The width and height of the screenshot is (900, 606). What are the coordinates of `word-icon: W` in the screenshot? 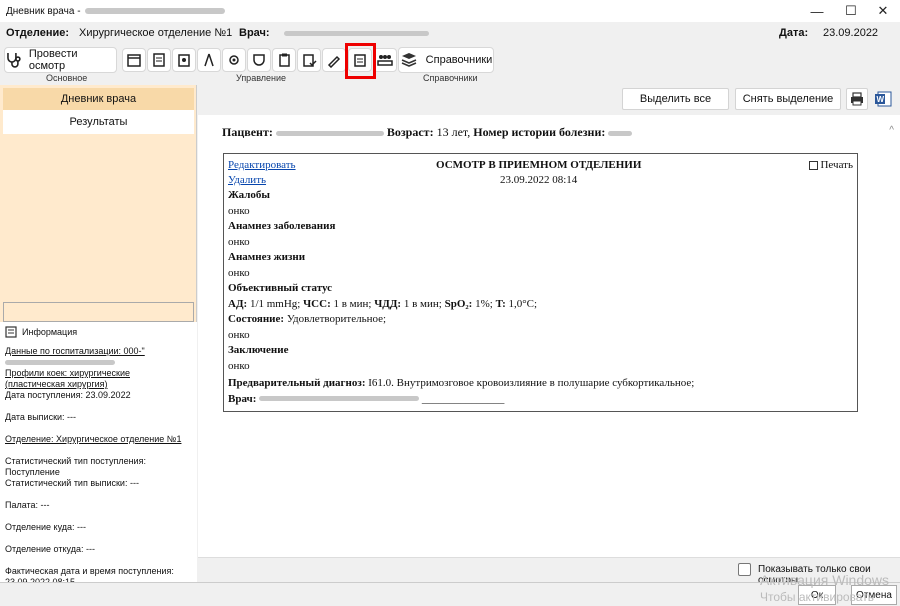 It's located at (883, 99).